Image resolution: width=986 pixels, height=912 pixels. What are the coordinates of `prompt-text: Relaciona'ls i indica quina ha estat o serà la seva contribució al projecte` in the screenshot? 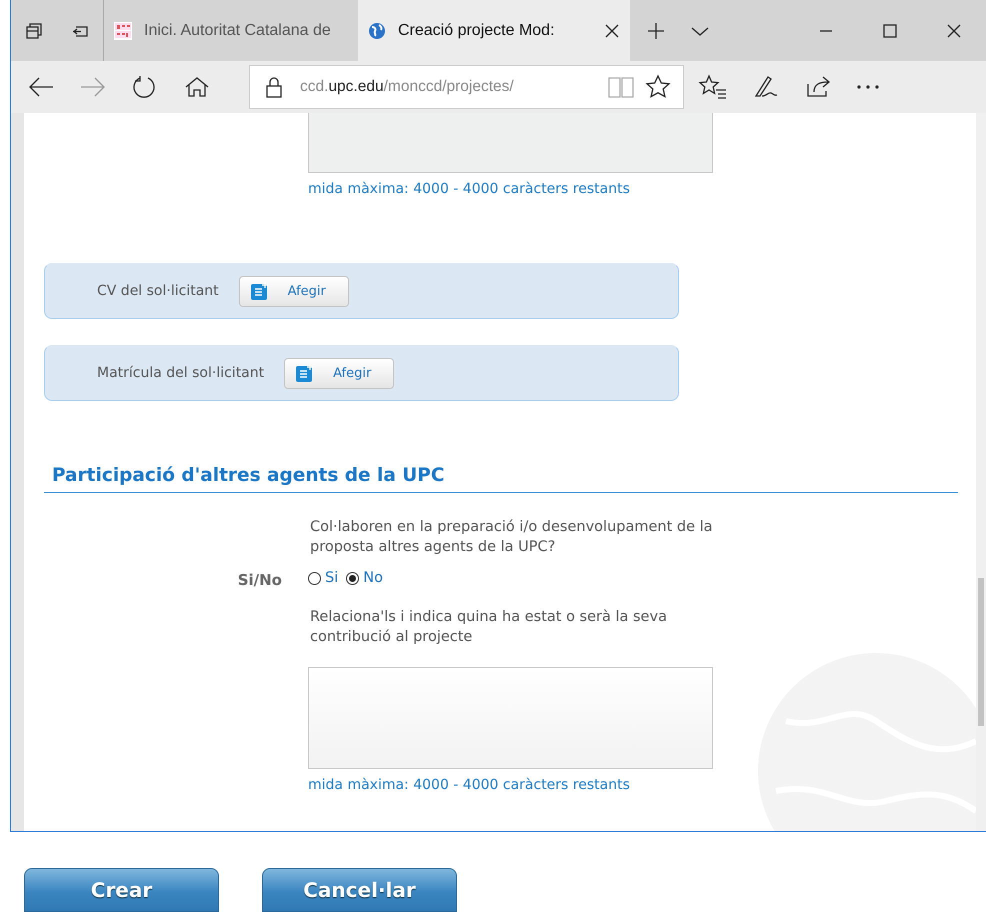 It's located at (488, 627).